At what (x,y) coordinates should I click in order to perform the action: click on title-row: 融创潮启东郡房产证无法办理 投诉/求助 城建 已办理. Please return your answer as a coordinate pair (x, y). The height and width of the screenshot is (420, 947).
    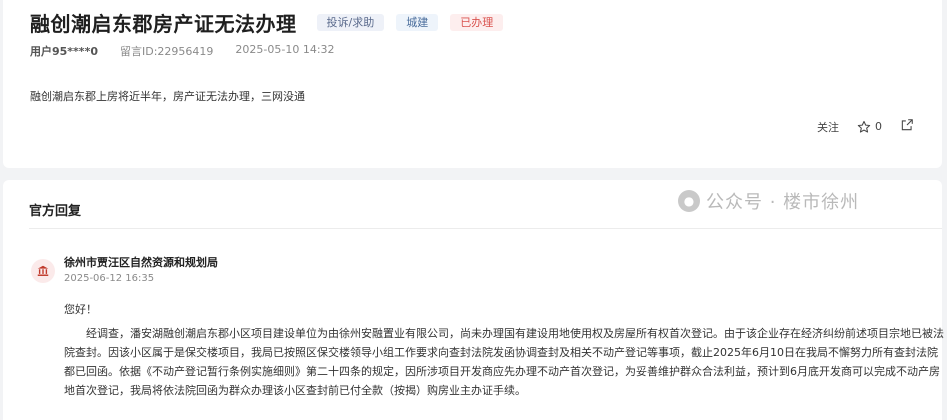
    Looking at the image, I should click on (267, 22).